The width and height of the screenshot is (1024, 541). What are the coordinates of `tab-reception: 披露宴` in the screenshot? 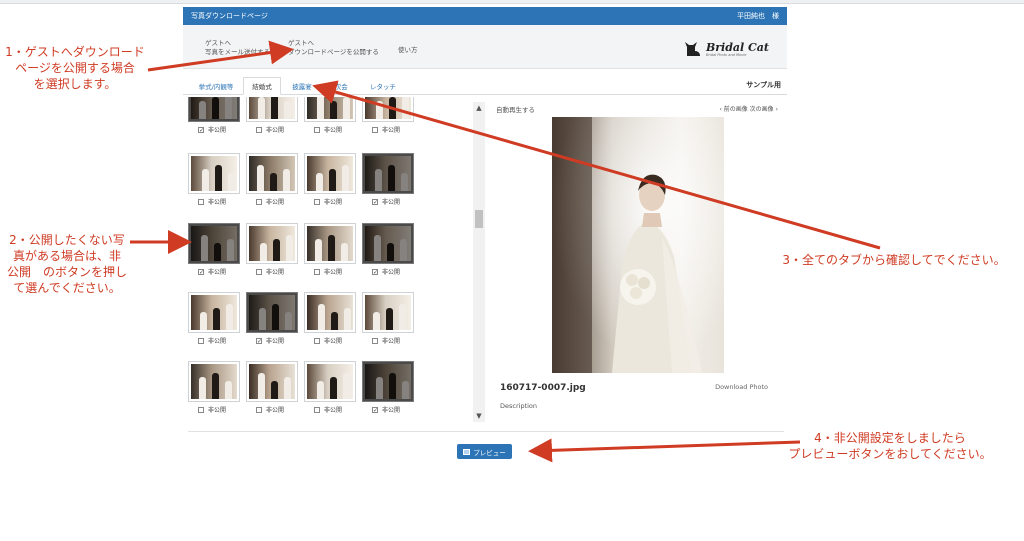 It's located at (302, 86).